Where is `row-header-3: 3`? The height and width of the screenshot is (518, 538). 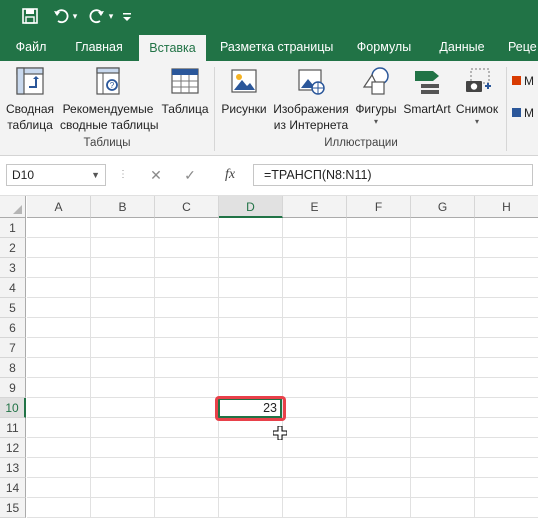 row-header-3: 3 is located at coordinates (13, 268).